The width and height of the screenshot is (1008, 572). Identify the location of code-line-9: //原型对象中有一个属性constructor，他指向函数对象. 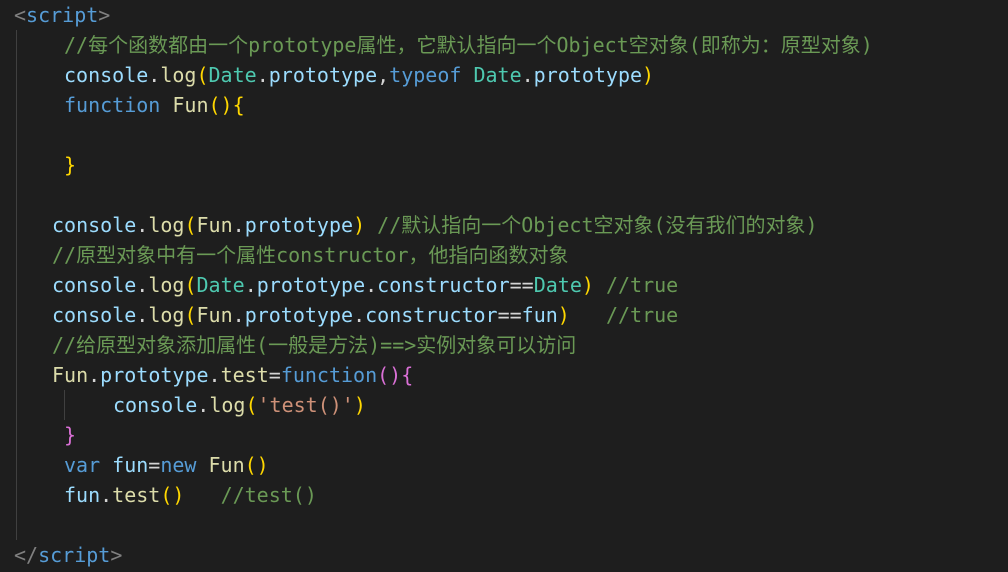
(310, 255).